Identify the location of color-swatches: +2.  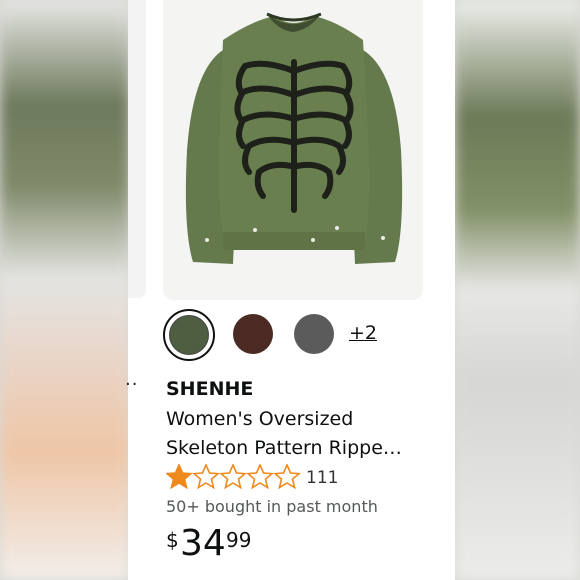
(293, 336).